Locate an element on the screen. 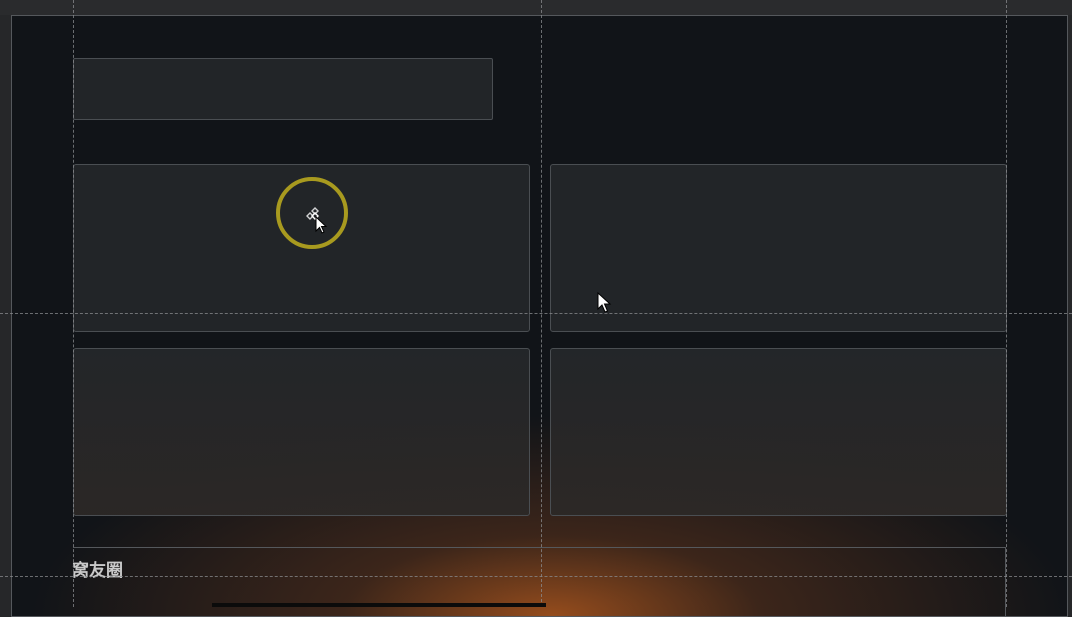 Image resolution: width=1072 pixels, height=617 pixels. footer-label: 窝友圈 is located at coordinates (97, 571).